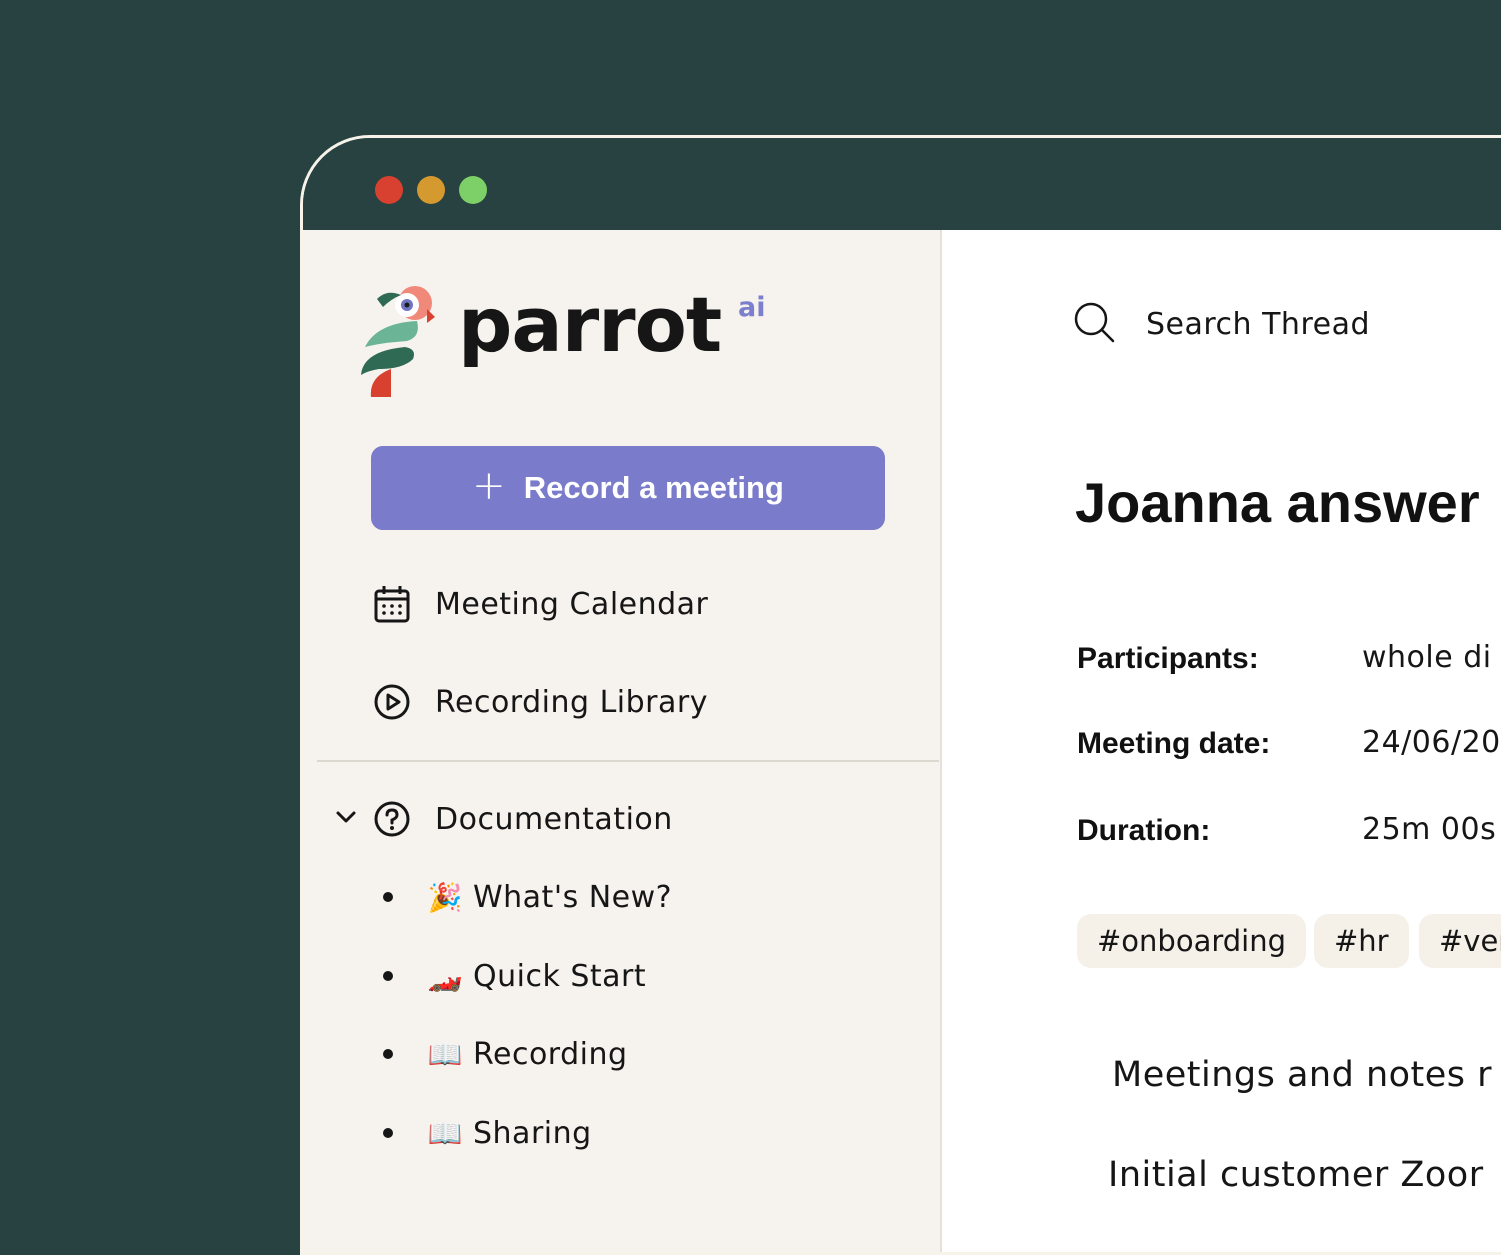 The height and width of the screenshot is (1255, 1501). I want to click on body-text-line: Initial customer Zoor, so click(1296, 1175).